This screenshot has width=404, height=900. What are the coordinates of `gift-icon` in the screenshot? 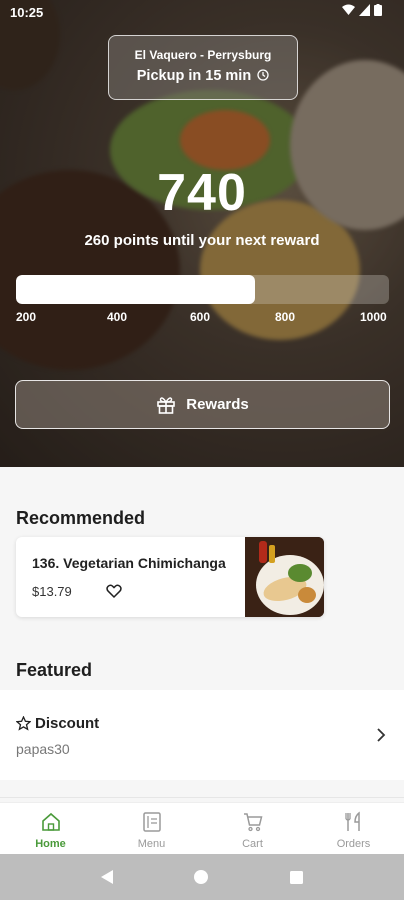 It's located at (166, 405).